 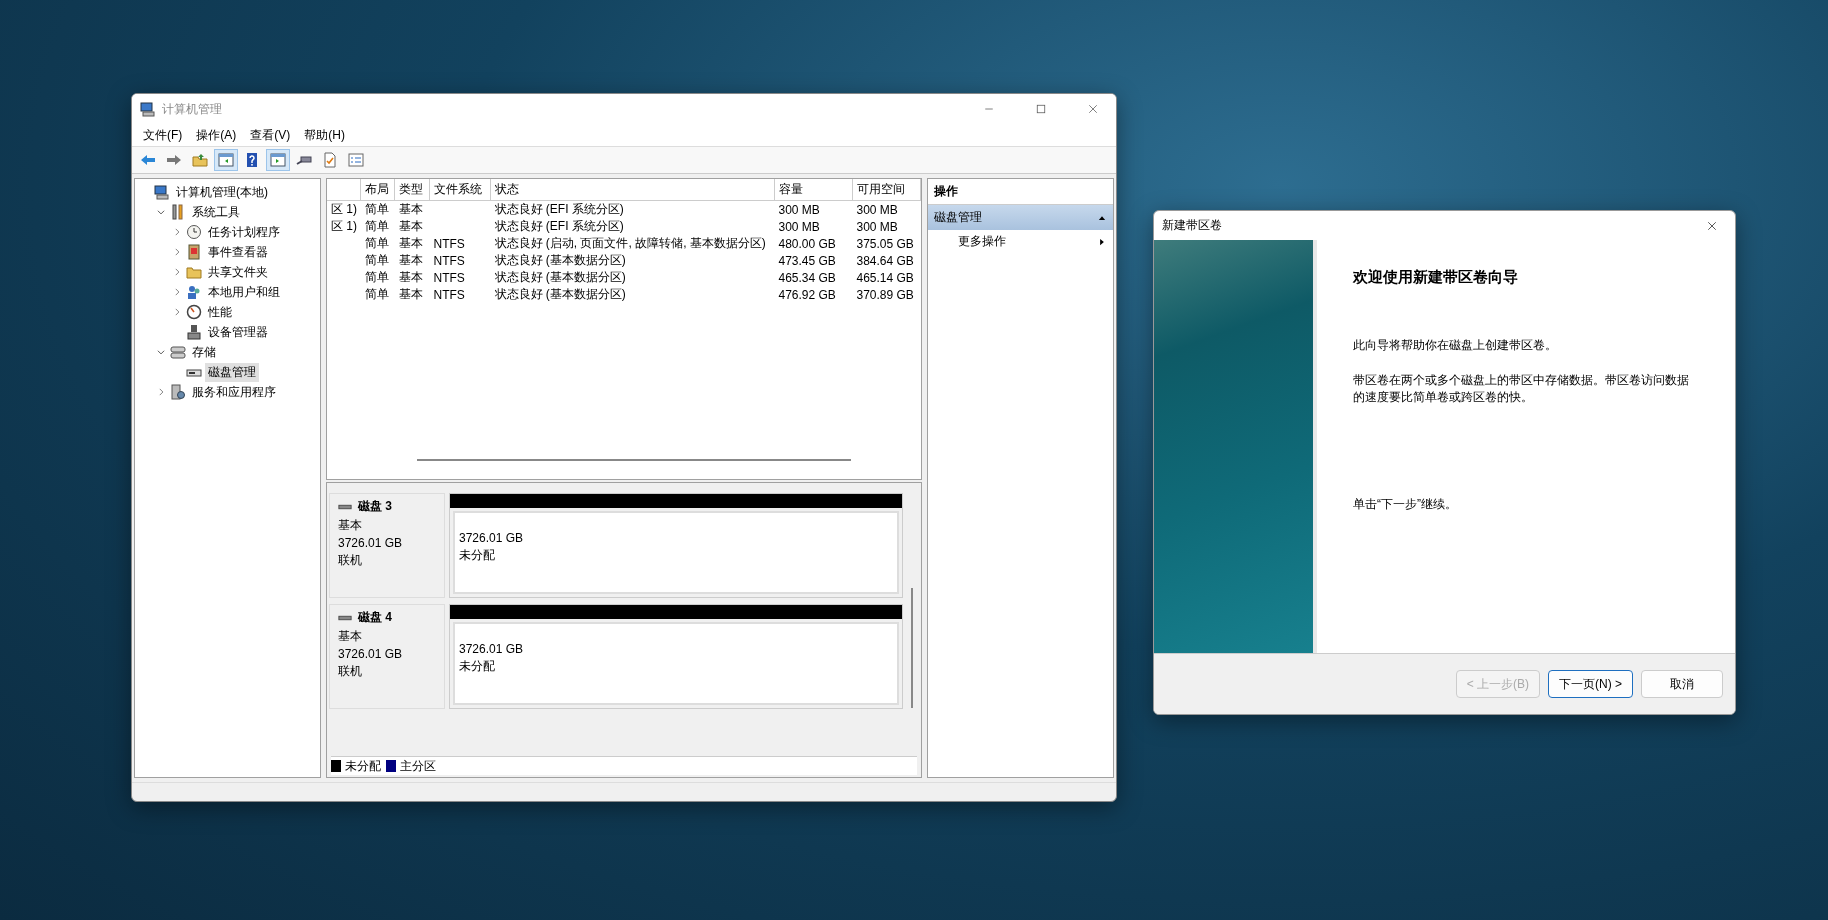 What do you see at coordinates (807, 294) in the screenshot?
I see `table-cell-text: 476.92 GB` at bounding box center [807, 294].